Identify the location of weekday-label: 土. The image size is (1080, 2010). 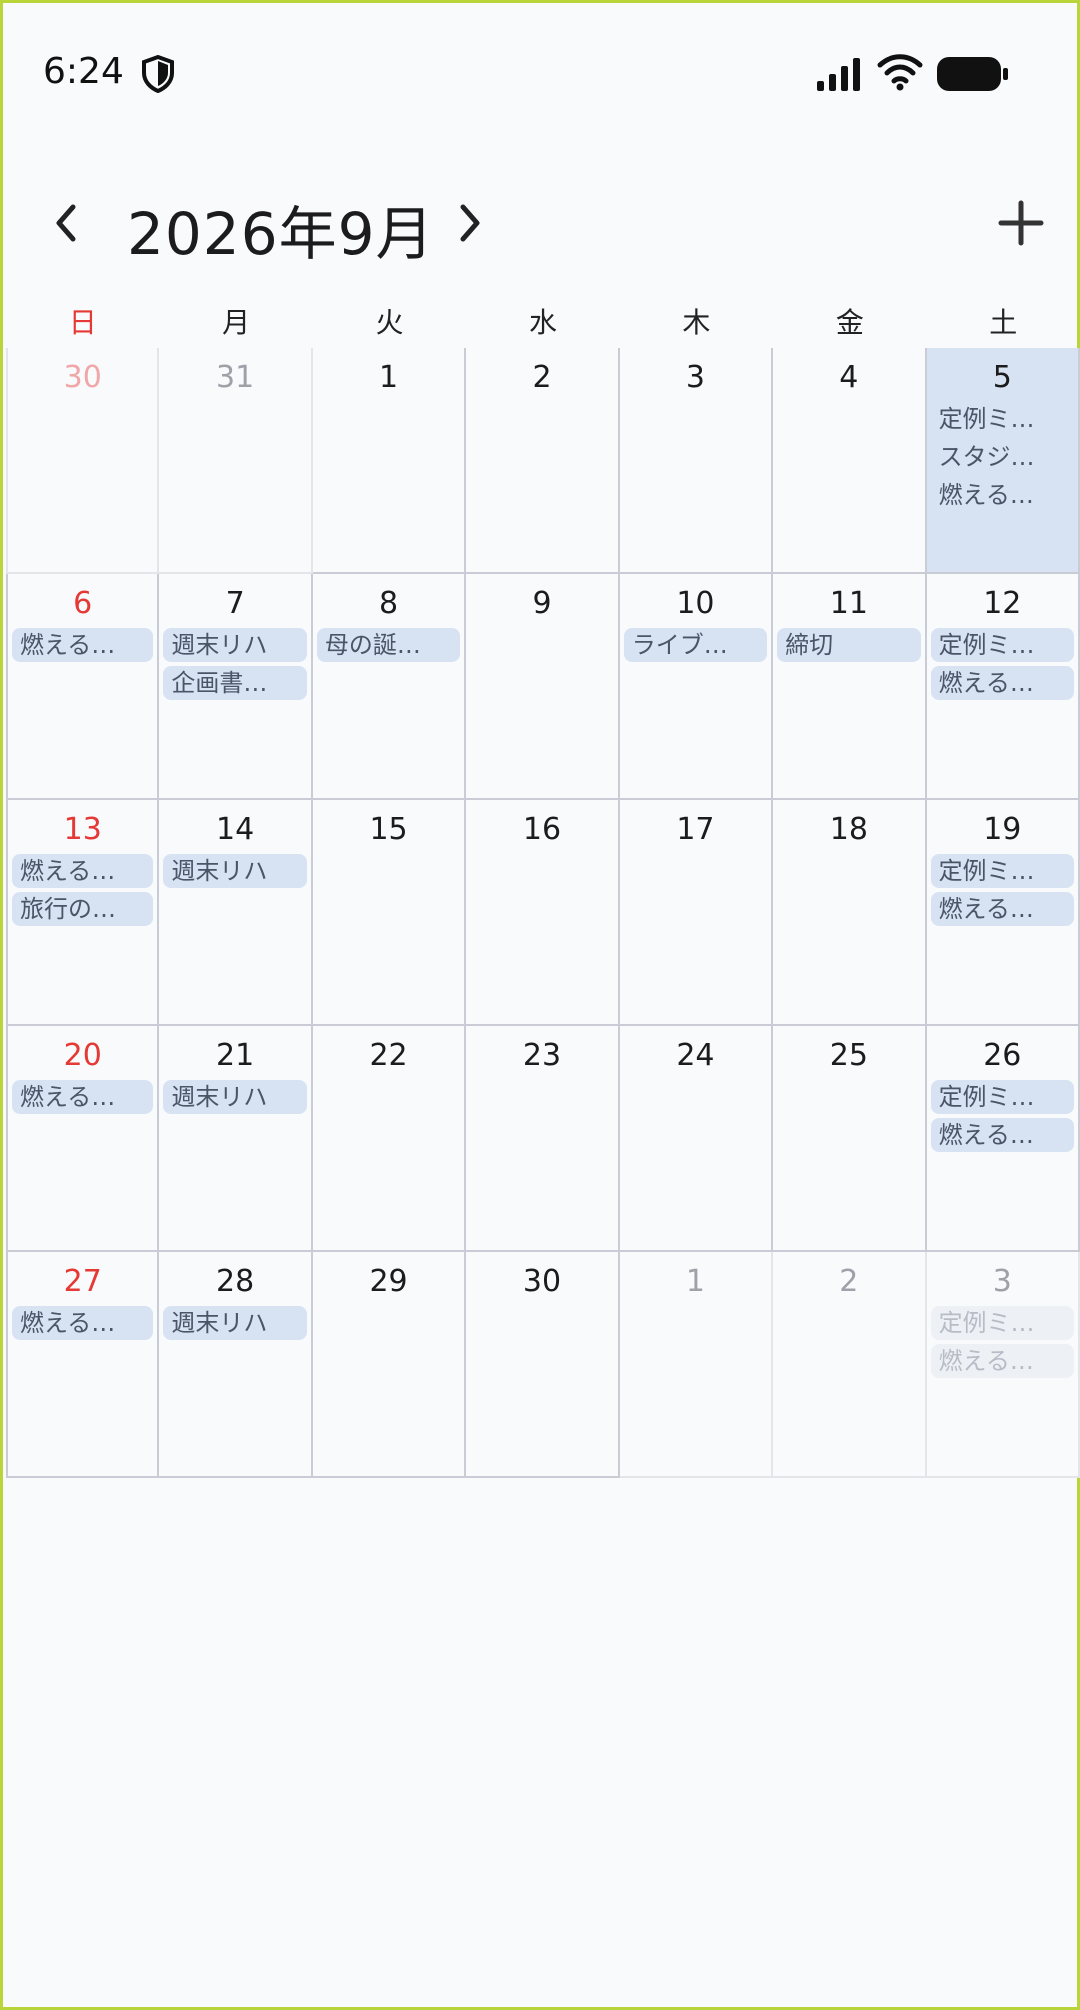
(1003, 322).